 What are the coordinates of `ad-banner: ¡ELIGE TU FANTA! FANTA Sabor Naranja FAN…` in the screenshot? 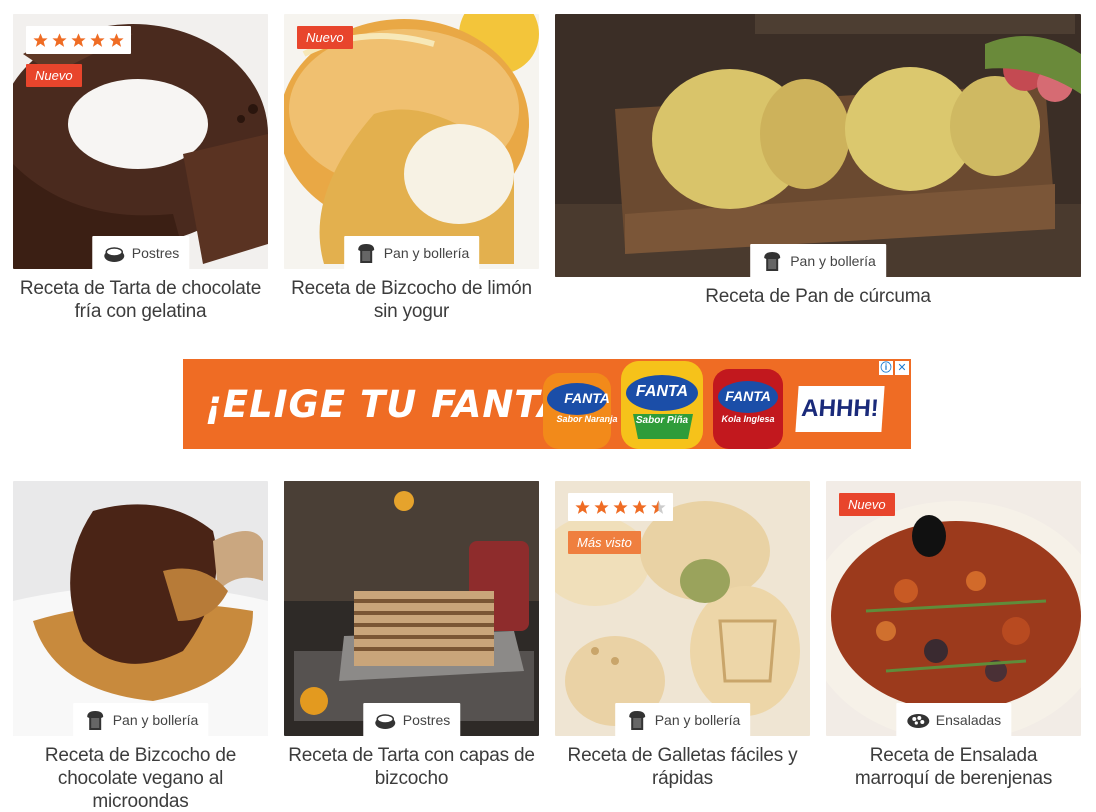 It's located at (547, 404).